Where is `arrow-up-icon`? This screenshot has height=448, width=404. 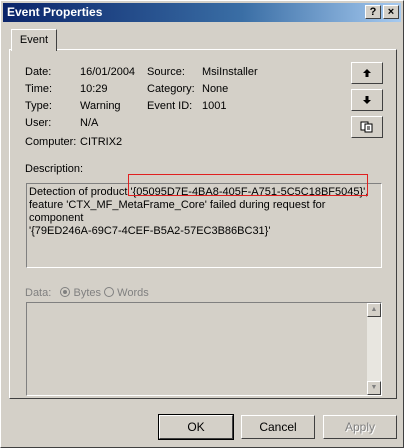 arrow-up-icon is located at coordinates (367, 73).